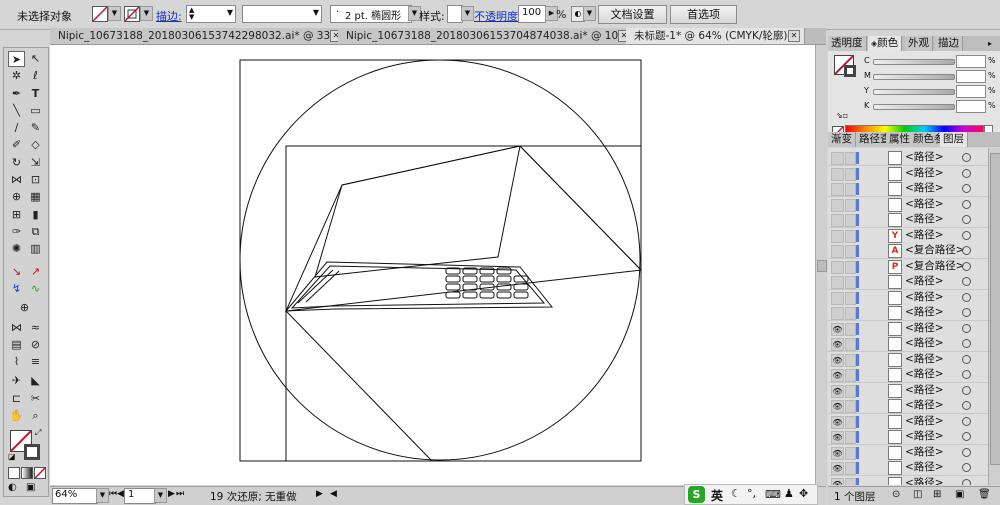  What do you see at coordinates (35, 215) in the screenshot?
I see `gradient-tool-icon: ▮` at bounding box center [35, 215].